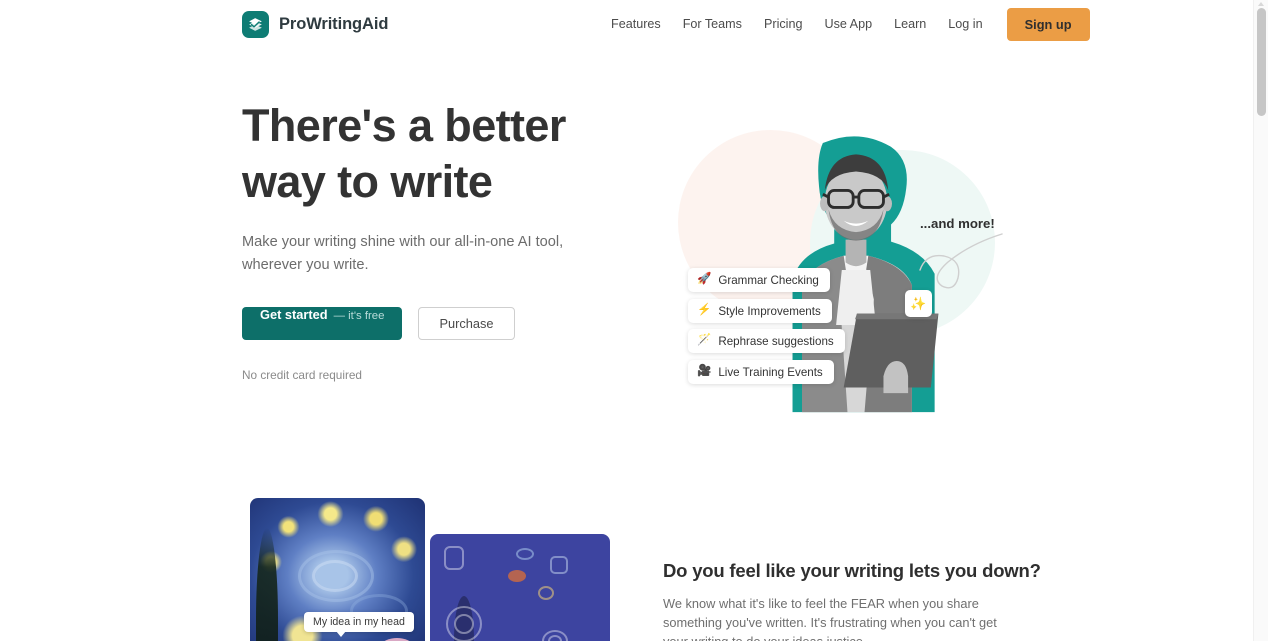  I want to click on get-started-button: Get started — it's free, so click(322, 323).